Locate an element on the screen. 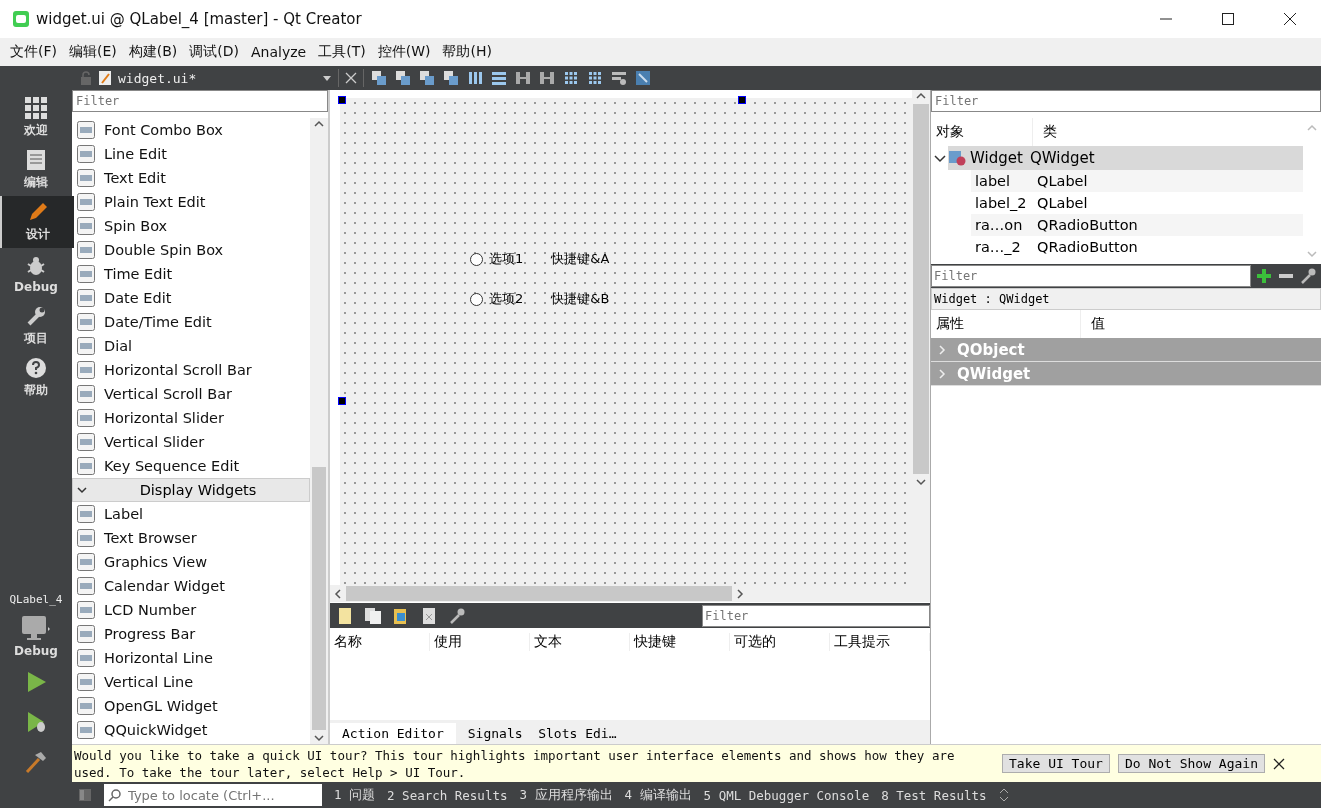 The image size is (1321, 808). widget-list-item: Vertical Scroll Bar is located at coordinates (191, 394).